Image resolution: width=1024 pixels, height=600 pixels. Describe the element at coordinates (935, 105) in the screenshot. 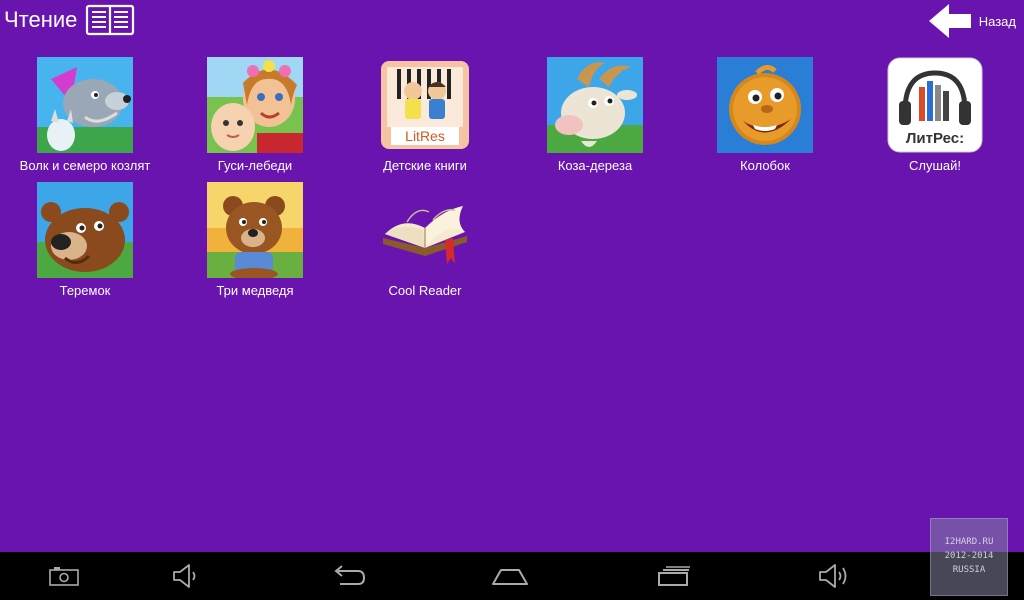

I see `litres-listen-icon: ЛитРес:` at that location.